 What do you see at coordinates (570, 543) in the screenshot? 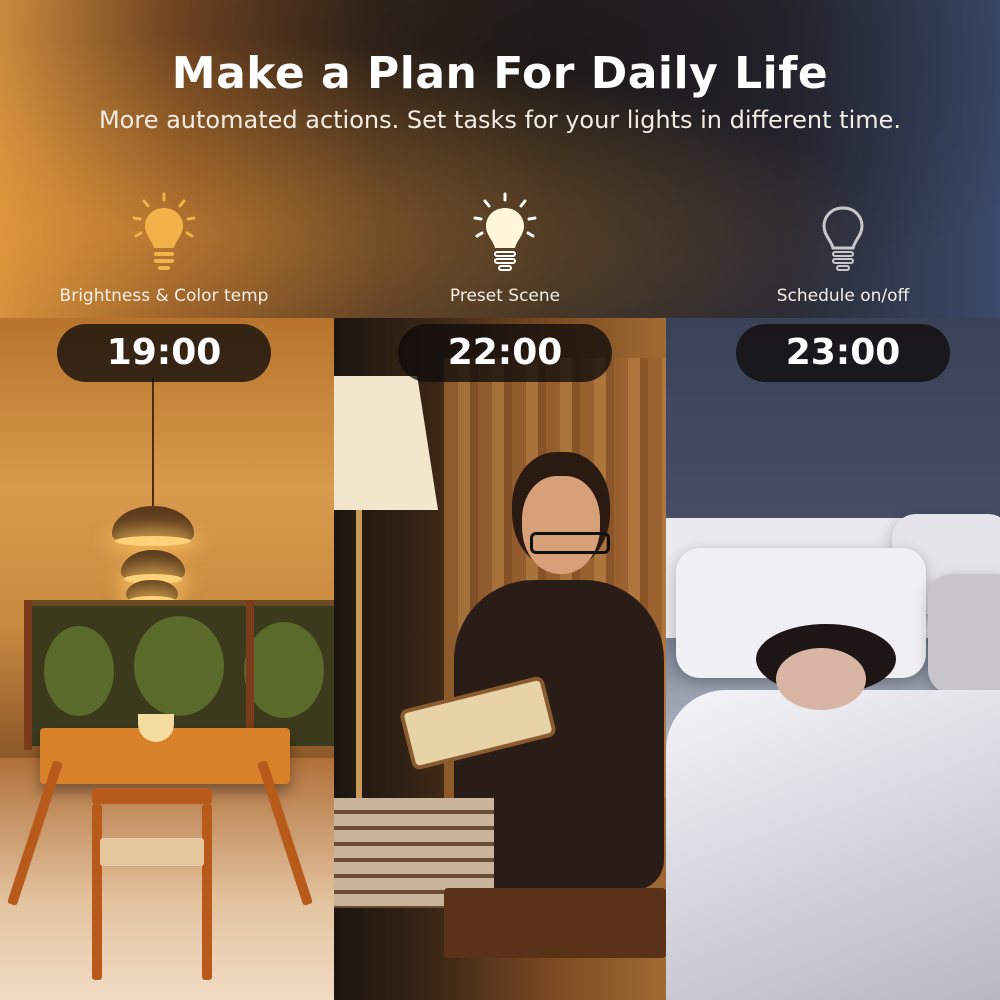
I see `glasses` at bounding box center [570, 543].